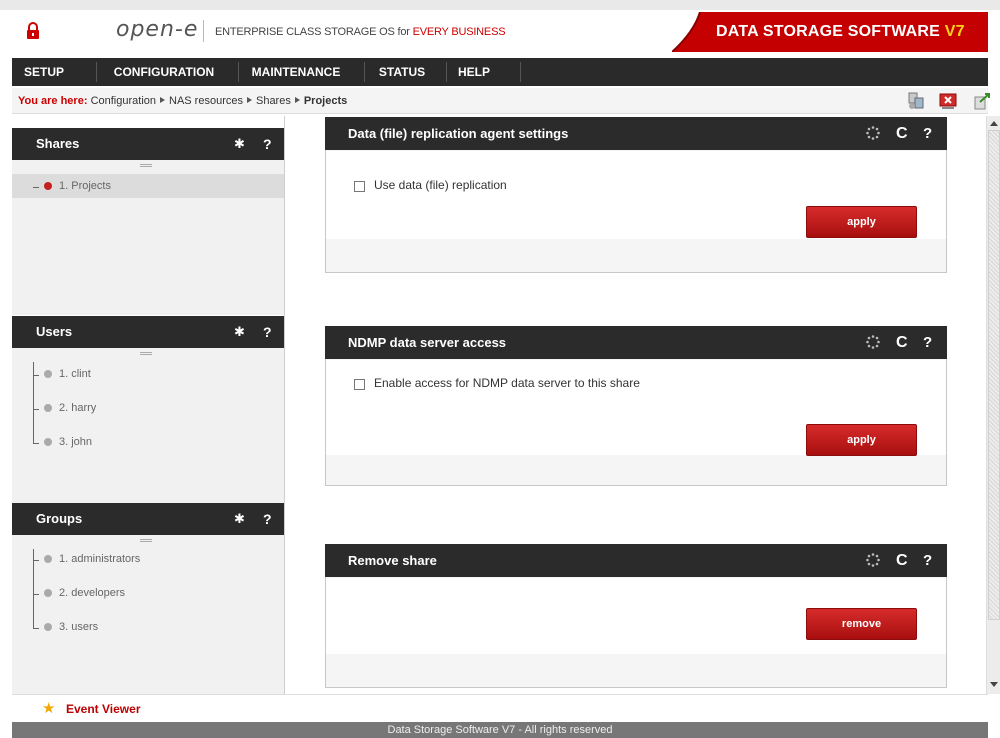  I want to click on remove-share-panel-header: Remove share C ?, so click(636, 560).